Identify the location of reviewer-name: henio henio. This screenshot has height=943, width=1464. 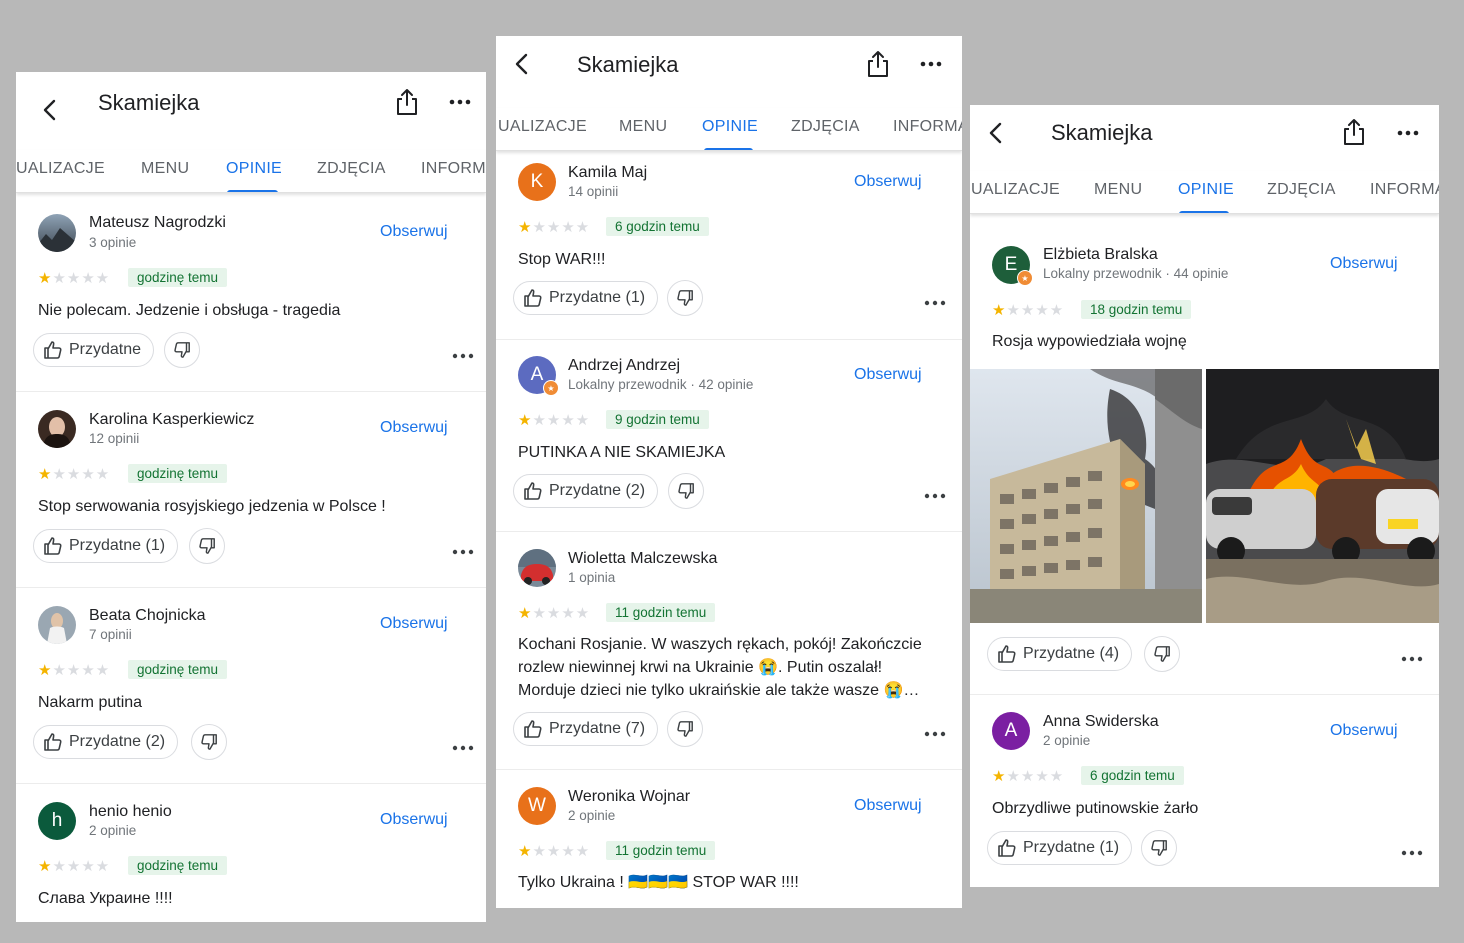
(130, 812).